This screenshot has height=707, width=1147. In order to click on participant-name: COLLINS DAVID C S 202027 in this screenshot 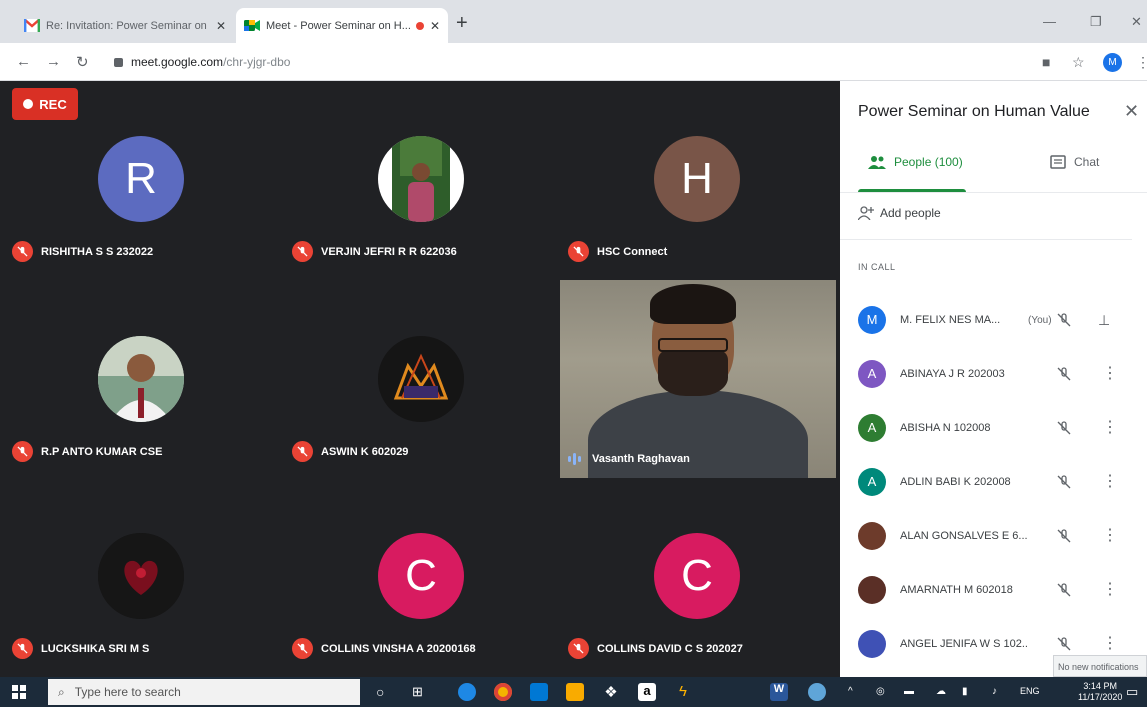, I will do `click(670, 648)`.